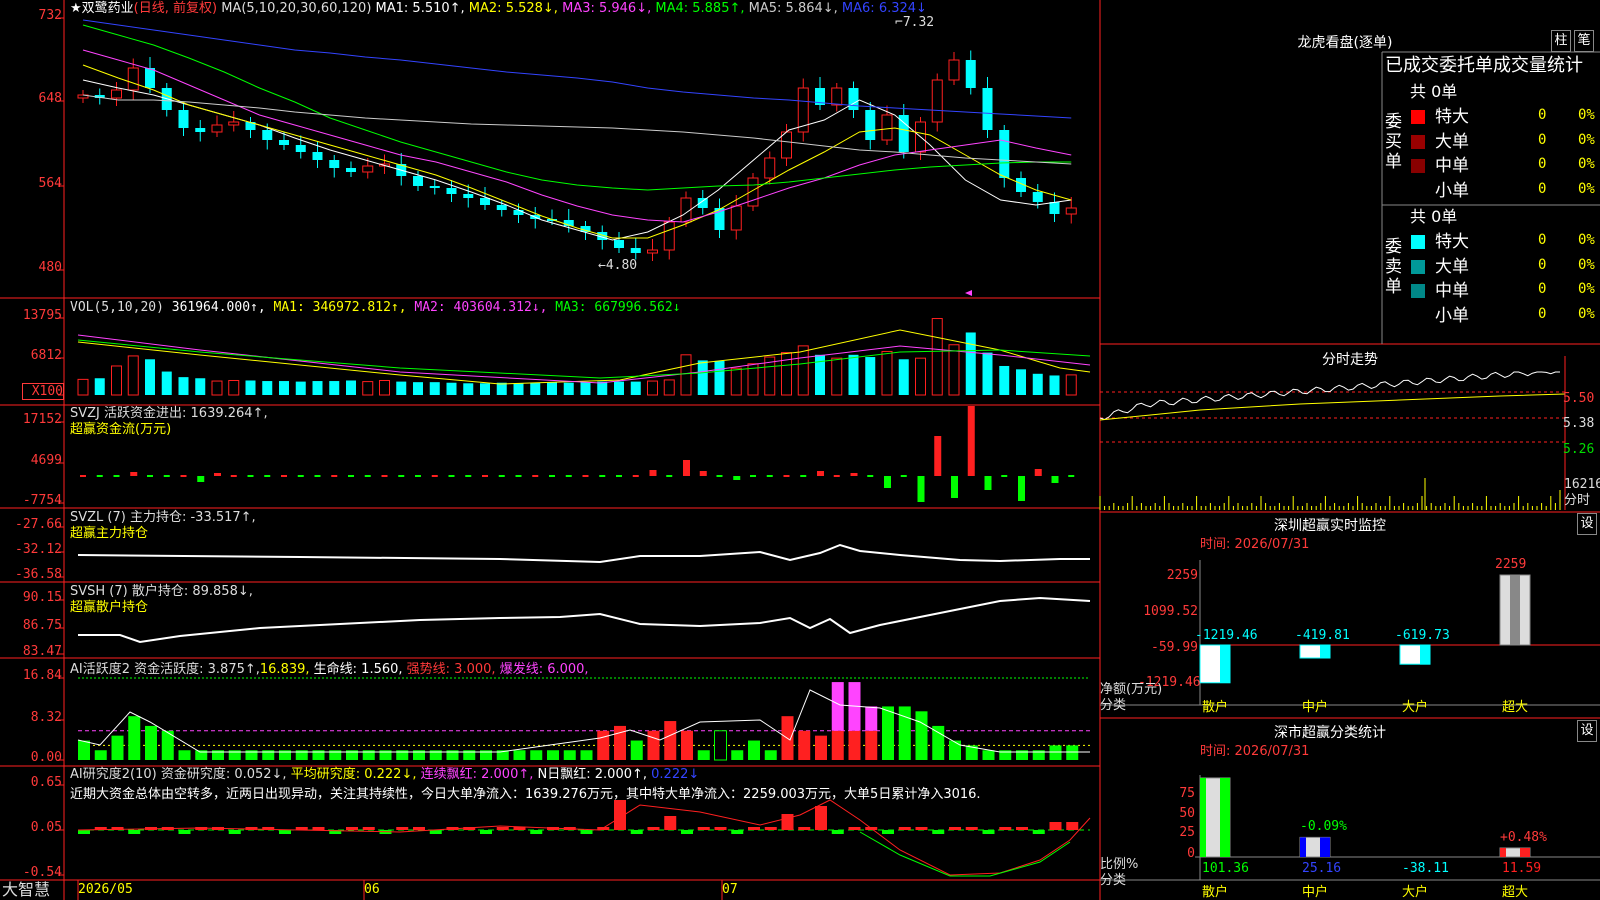 The image size is (1600, 900). Describe the element at coordinates (583, 553) in the screenshot. I see `svzl-line` at that location.